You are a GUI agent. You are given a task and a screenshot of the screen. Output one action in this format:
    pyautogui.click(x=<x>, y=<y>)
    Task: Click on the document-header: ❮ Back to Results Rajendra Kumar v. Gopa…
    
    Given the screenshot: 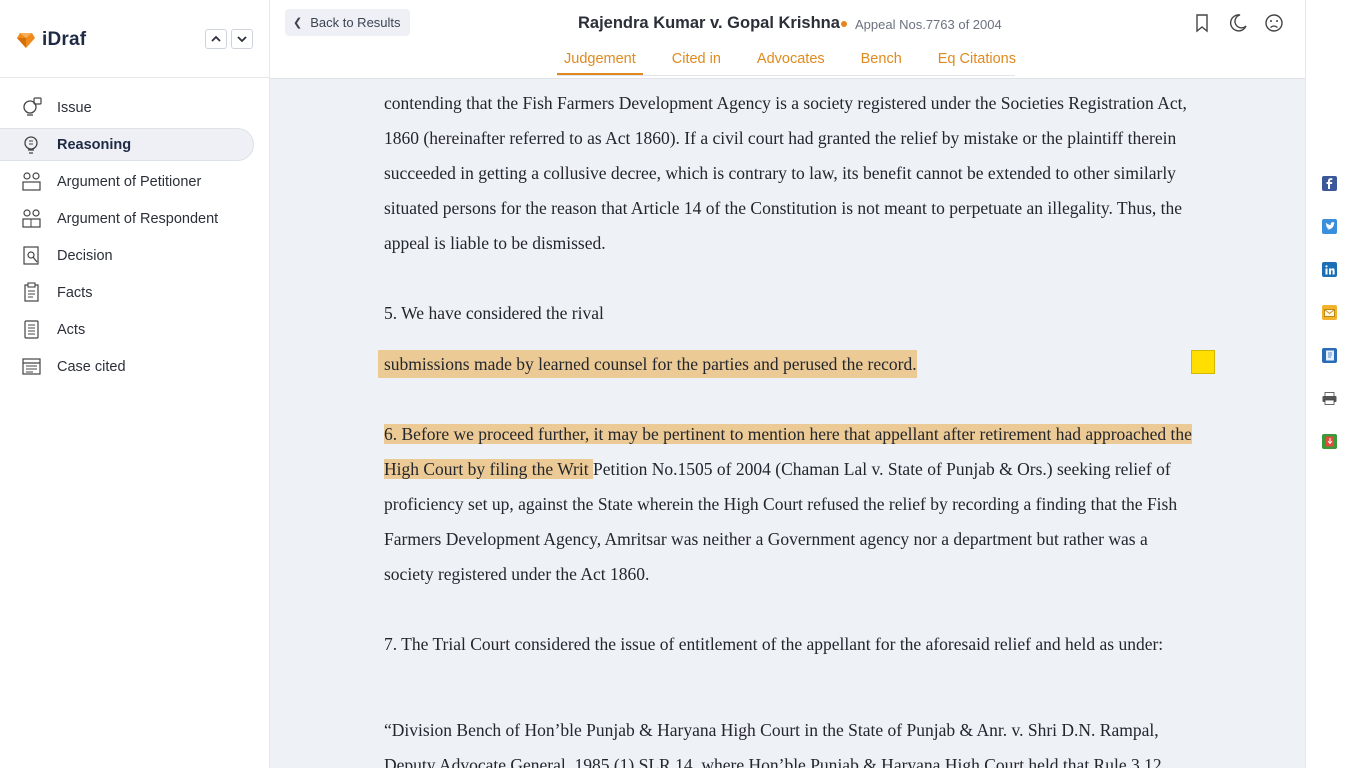 What is the action you would take?
    pyautogui.click(x=787, y=39)
    